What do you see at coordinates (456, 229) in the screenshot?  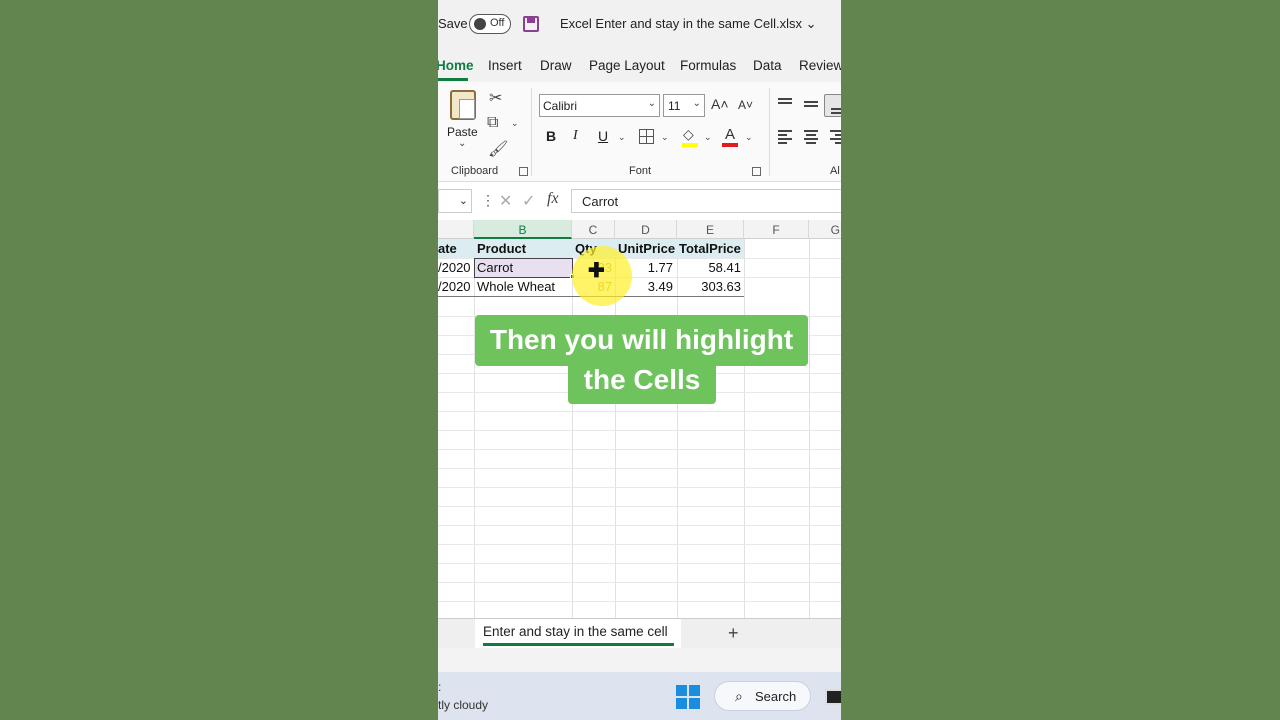 I see `column-header-a` at bounding box center [456, 229].